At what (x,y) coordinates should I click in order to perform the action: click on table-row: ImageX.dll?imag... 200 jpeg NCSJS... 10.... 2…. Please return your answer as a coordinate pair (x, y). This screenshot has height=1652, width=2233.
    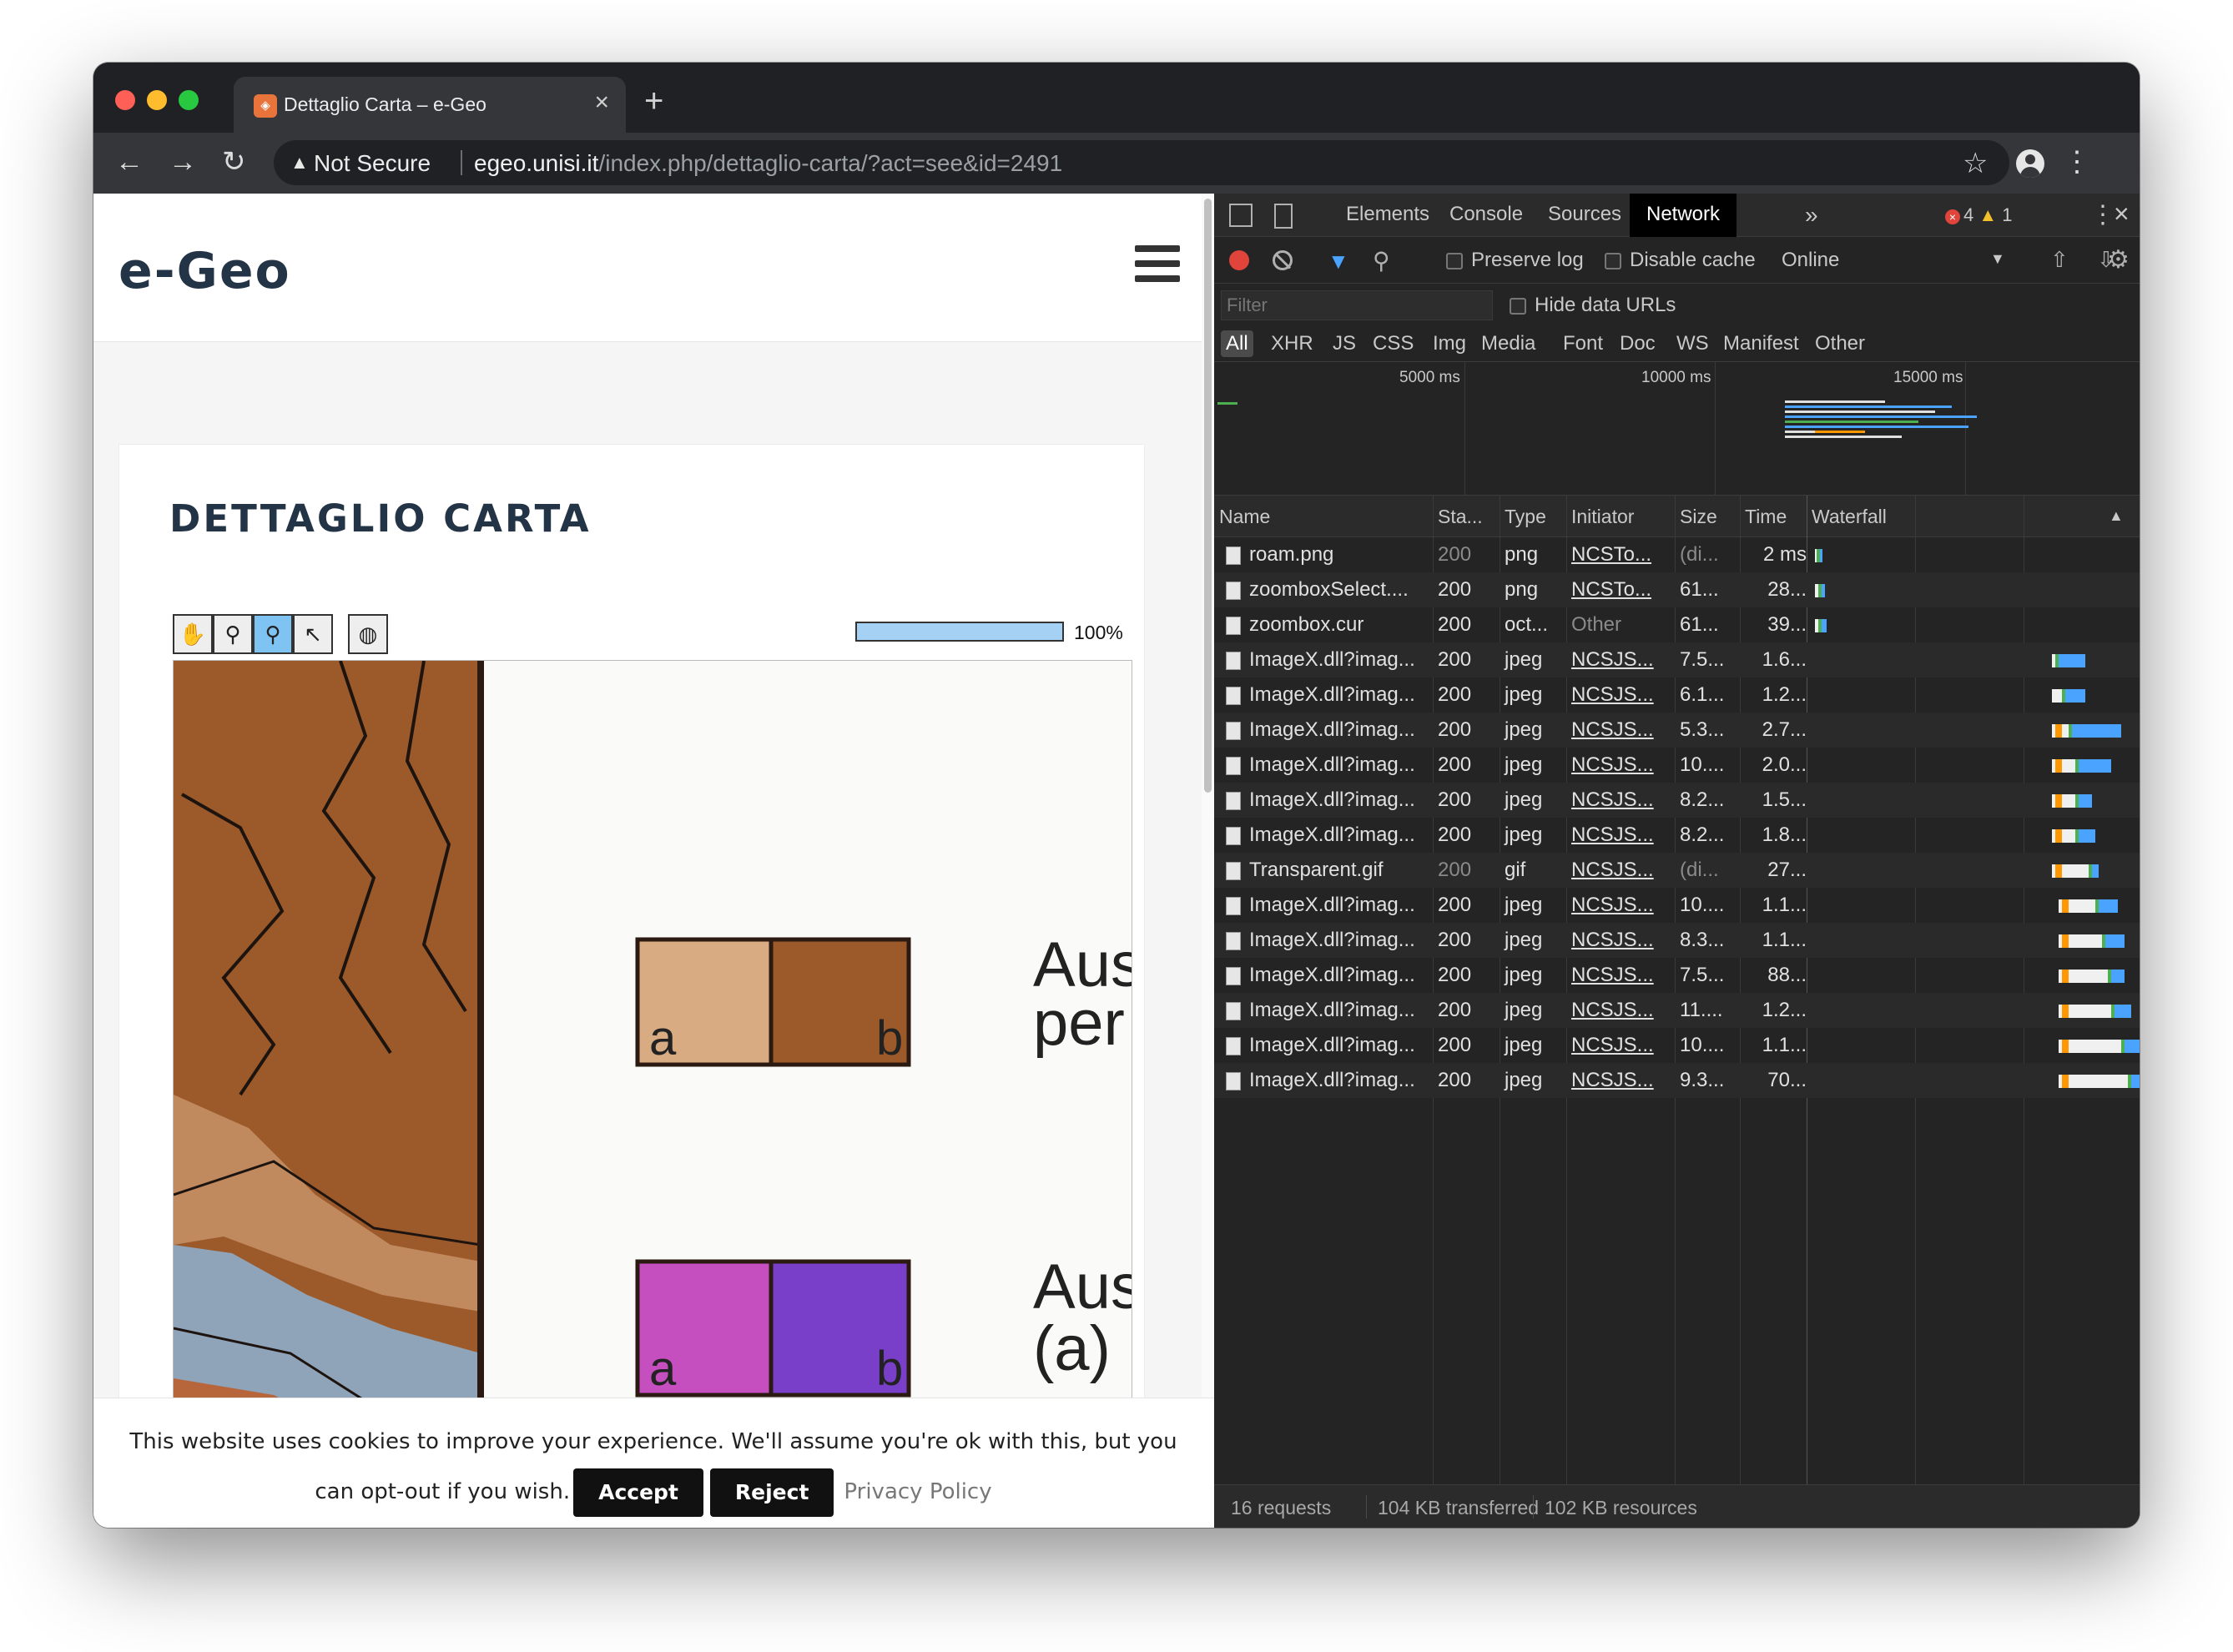
    Looking at the image, I should click on (1677, 765).